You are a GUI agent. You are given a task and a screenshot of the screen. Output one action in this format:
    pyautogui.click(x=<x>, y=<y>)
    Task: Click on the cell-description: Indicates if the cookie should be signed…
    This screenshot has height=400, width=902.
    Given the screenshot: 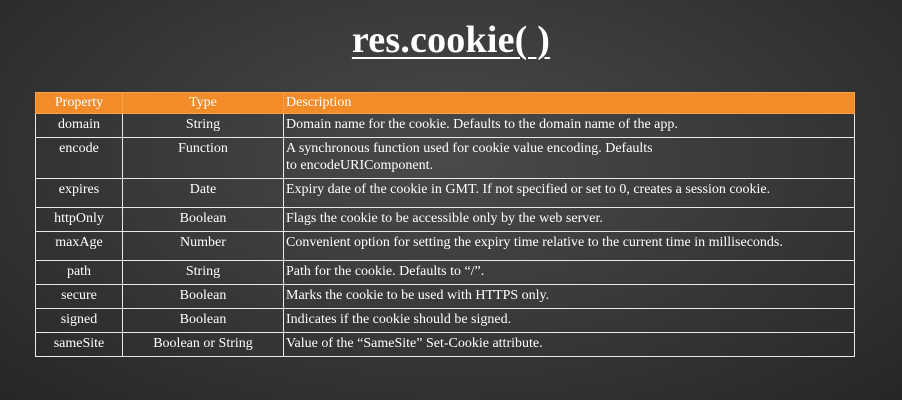 What is the action you would take?
    pyautogui.click(x=569, y=320)
    